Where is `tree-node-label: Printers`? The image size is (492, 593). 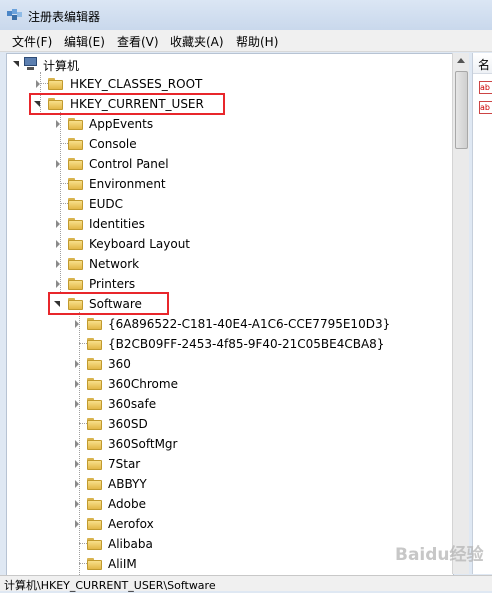 tree-node-label: Printers is located at coordinates (112, 284).